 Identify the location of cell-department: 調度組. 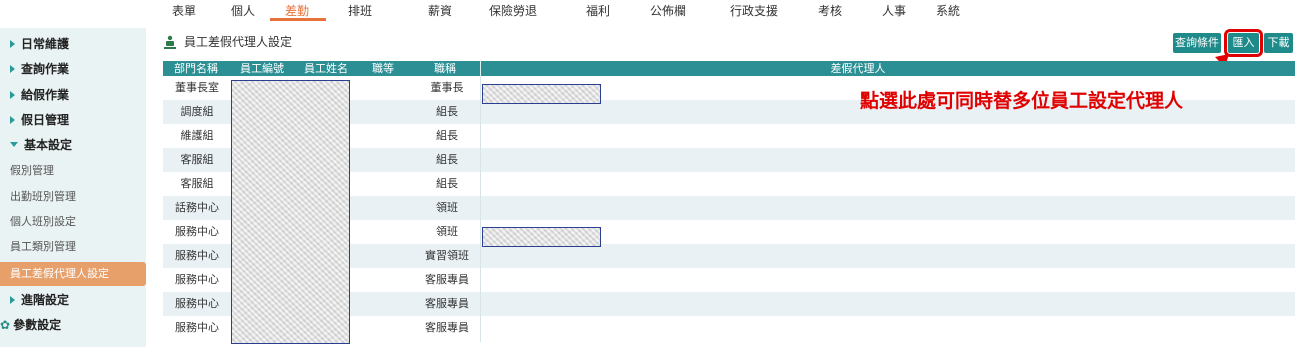
(197, 111).